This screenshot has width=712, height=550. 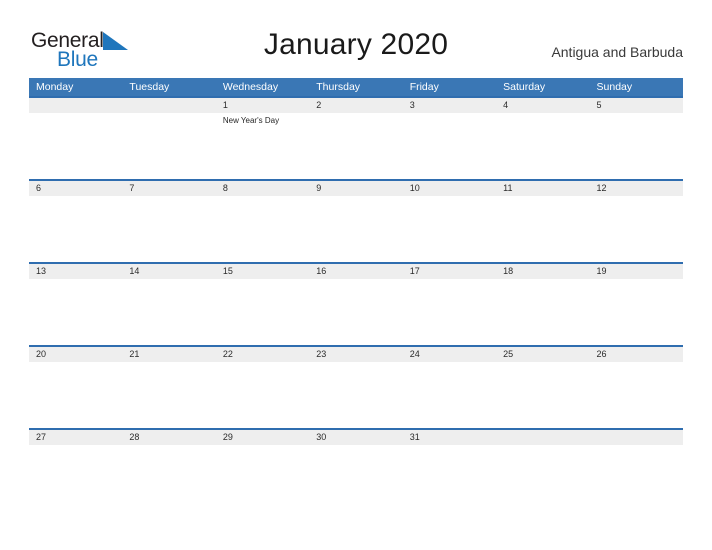 I want to click on weekday-header-thursday: Thursday, so click(x=338, y=87).